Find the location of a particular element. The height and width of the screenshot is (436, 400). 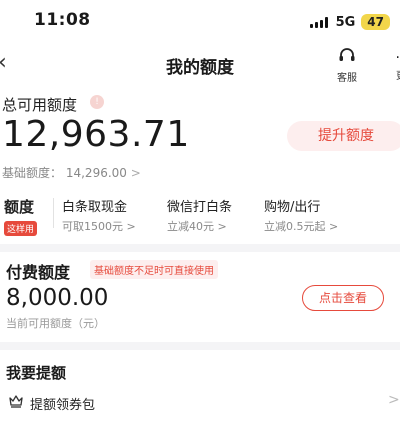

quota-item-title: 白条取现金 is located at coordinates (95, 207).